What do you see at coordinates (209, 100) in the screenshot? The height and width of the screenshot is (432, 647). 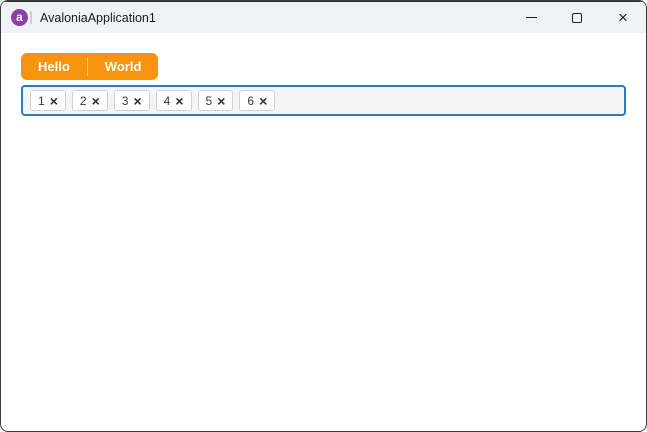 I see `chip-label: 5` at bounding box center [209, 100].